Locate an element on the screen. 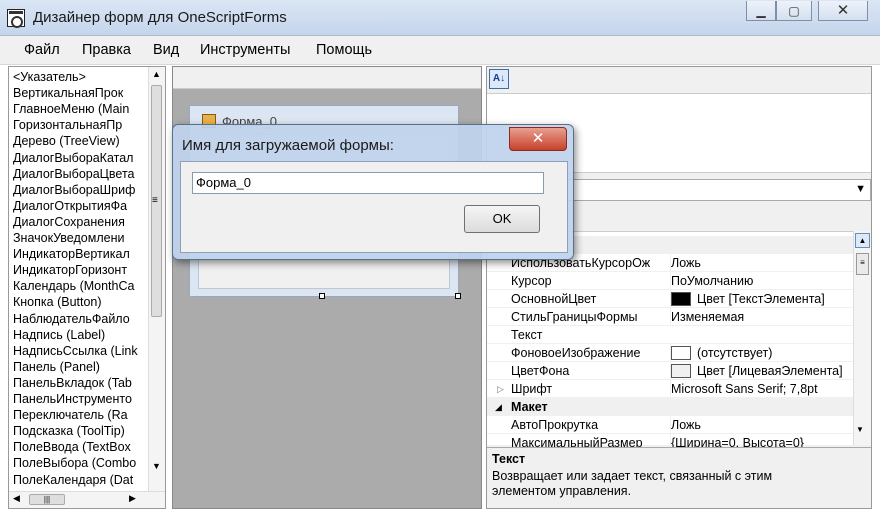 The image size is (880, 517). property-name: Шрифт is located at coordinates (532, 389).